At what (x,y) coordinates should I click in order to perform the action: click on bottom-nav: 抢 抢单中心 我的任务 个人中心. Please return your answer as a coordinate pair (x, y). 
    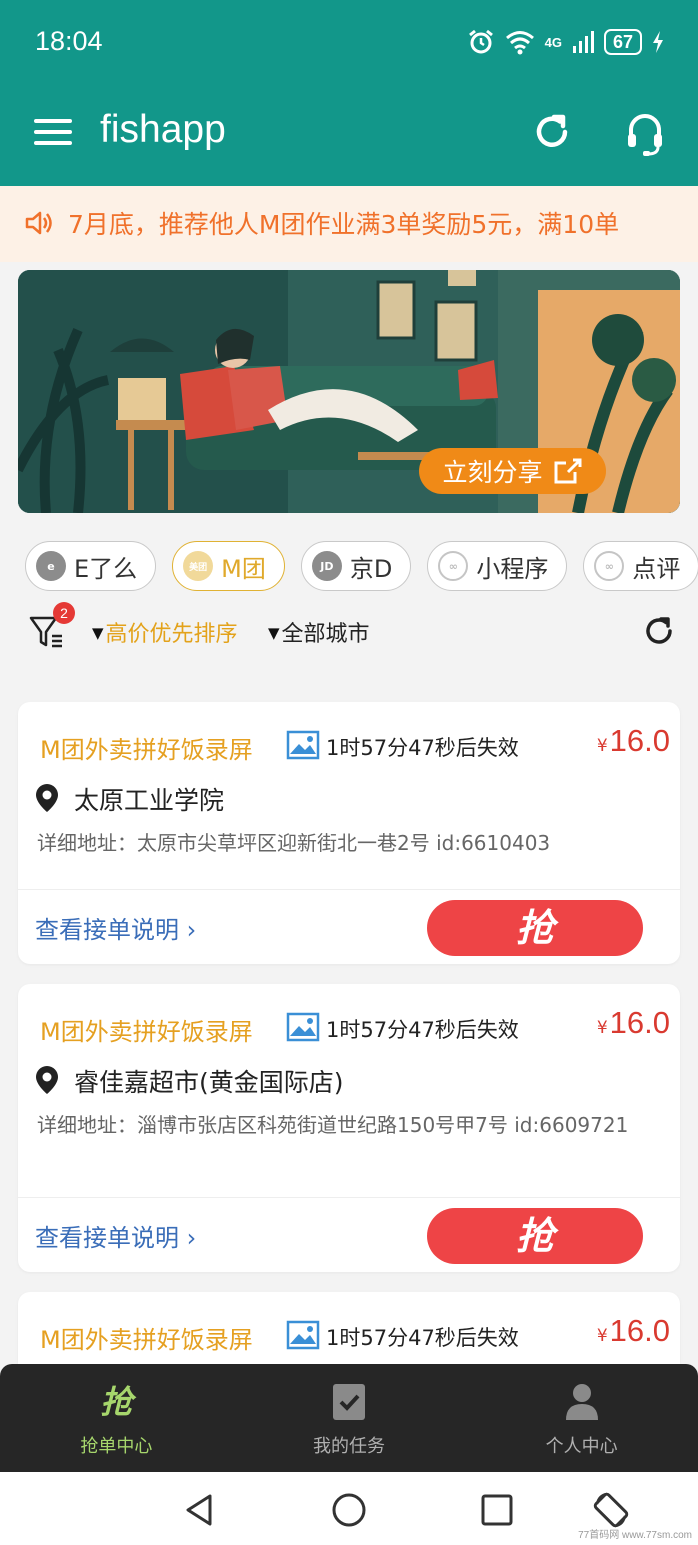
    Looking at the image, I should click on (349, 1418).